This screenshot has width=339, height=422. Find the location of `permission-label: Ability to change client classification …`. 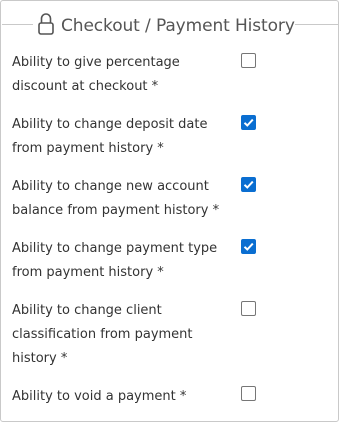

permission-label: Ability to change client classification … is located at coordinates (102, 334).